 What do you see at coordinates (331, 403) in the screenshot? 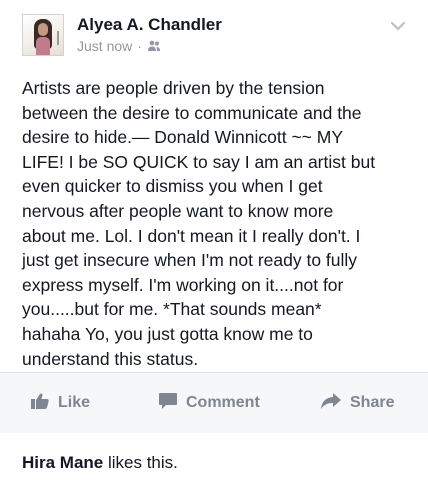
I see `share-arrow-icon` at bounding box center [331, 403].